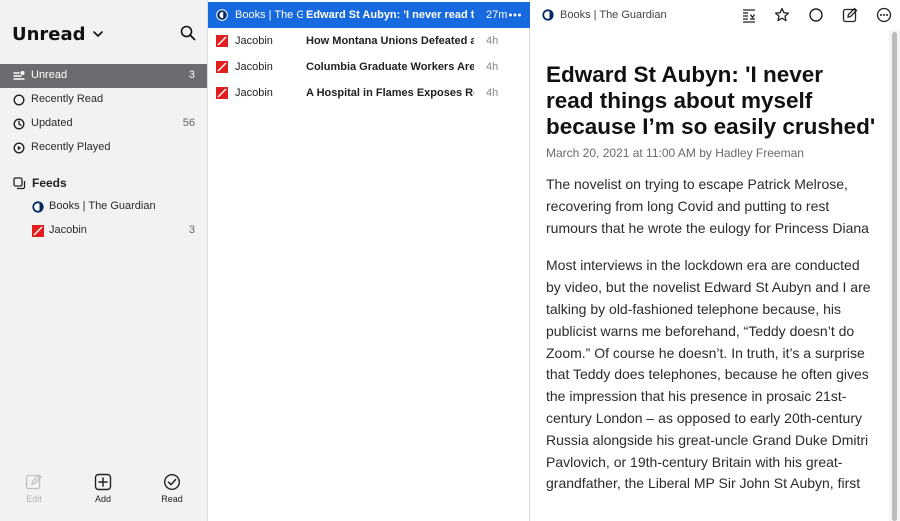  I want to click on sidebar-item-recently-read: Recently Read, so click(103, 100).